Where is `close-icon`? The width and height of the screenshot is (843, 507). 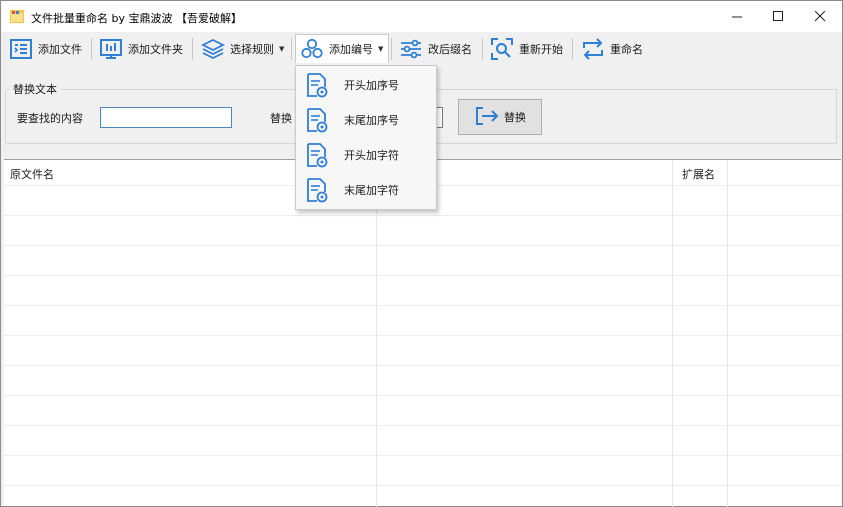
close-icon is located at coordinates (819, 16).